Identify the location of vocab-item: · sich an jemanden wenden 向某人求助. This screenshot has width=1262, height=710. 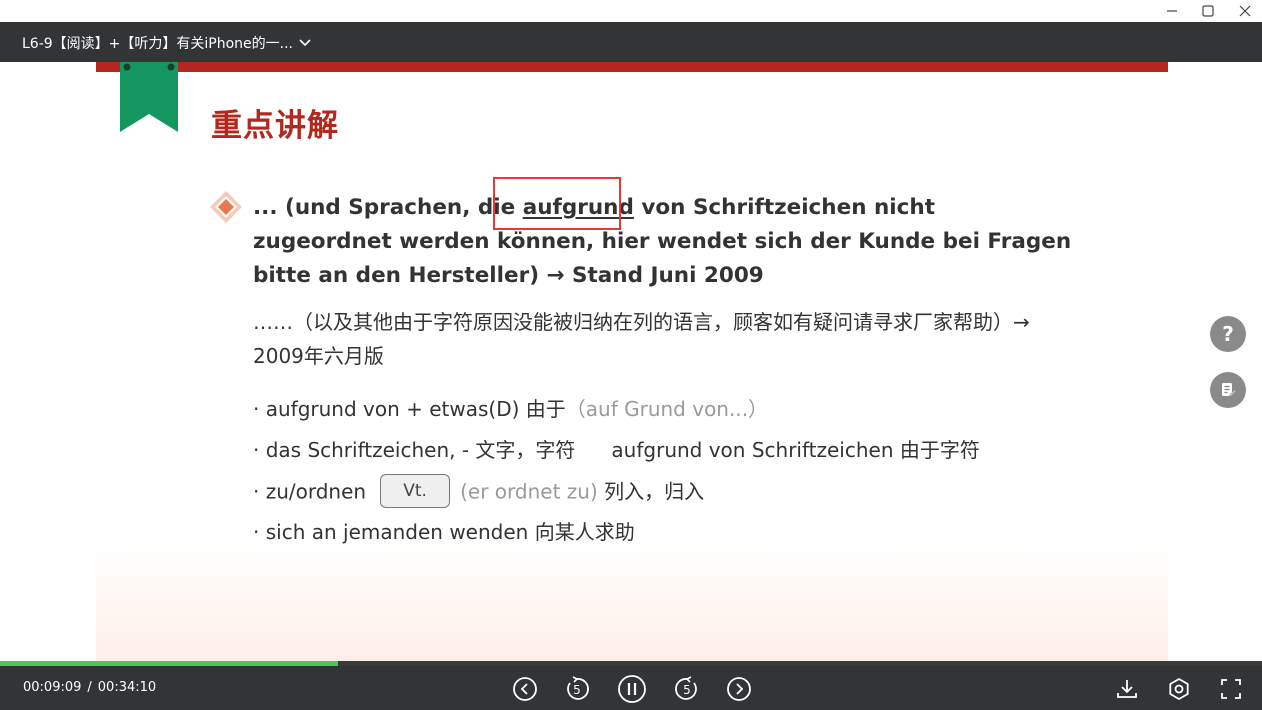
(444, 532).